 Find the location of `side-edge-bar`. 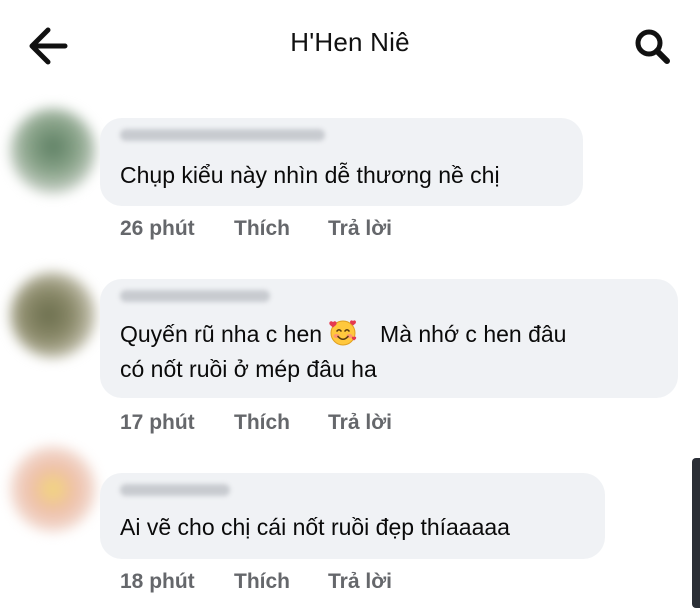

side-edge-bar is located at coordinates (696, 533).